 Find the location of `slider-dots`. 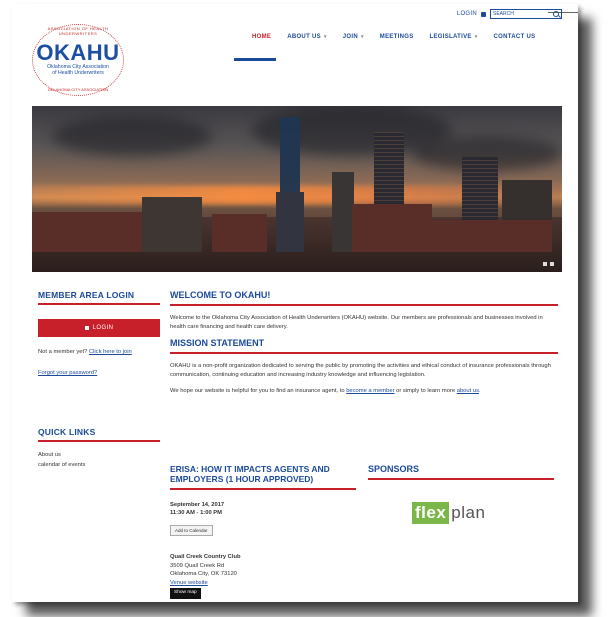

slider-dots is located at coordinates (548, 264).